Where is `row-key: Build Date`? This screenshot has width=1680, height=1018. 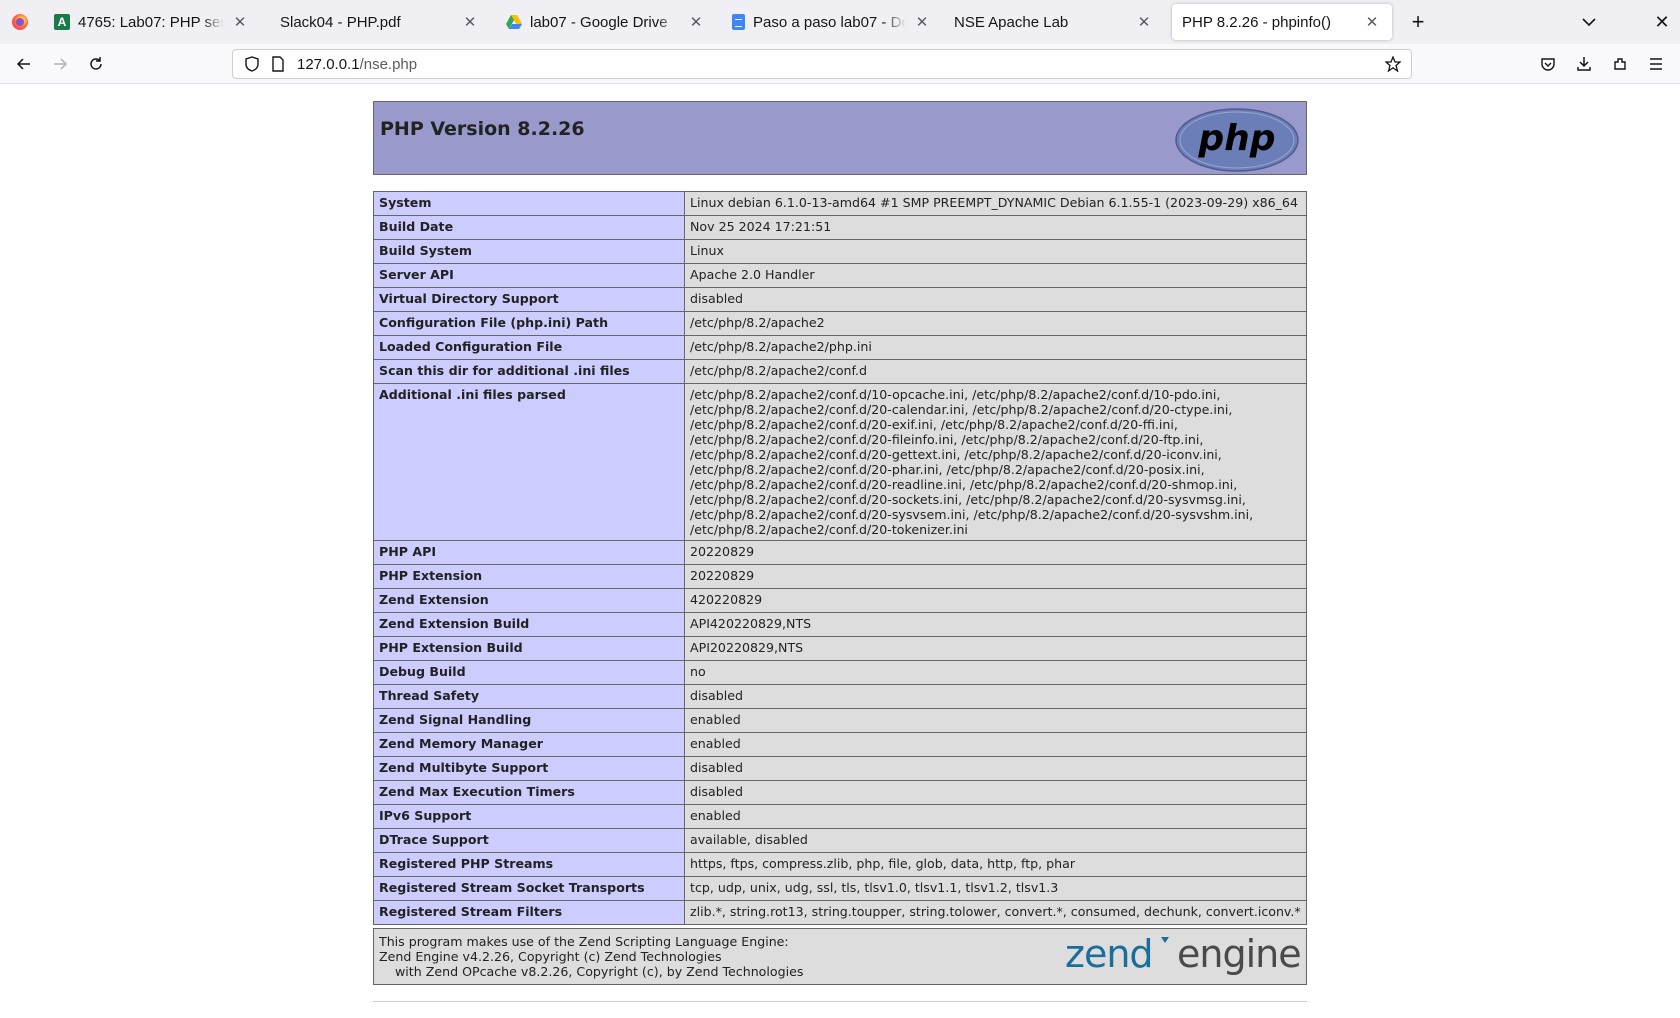
row-key: Build Date is located at coordinates (529, 227).